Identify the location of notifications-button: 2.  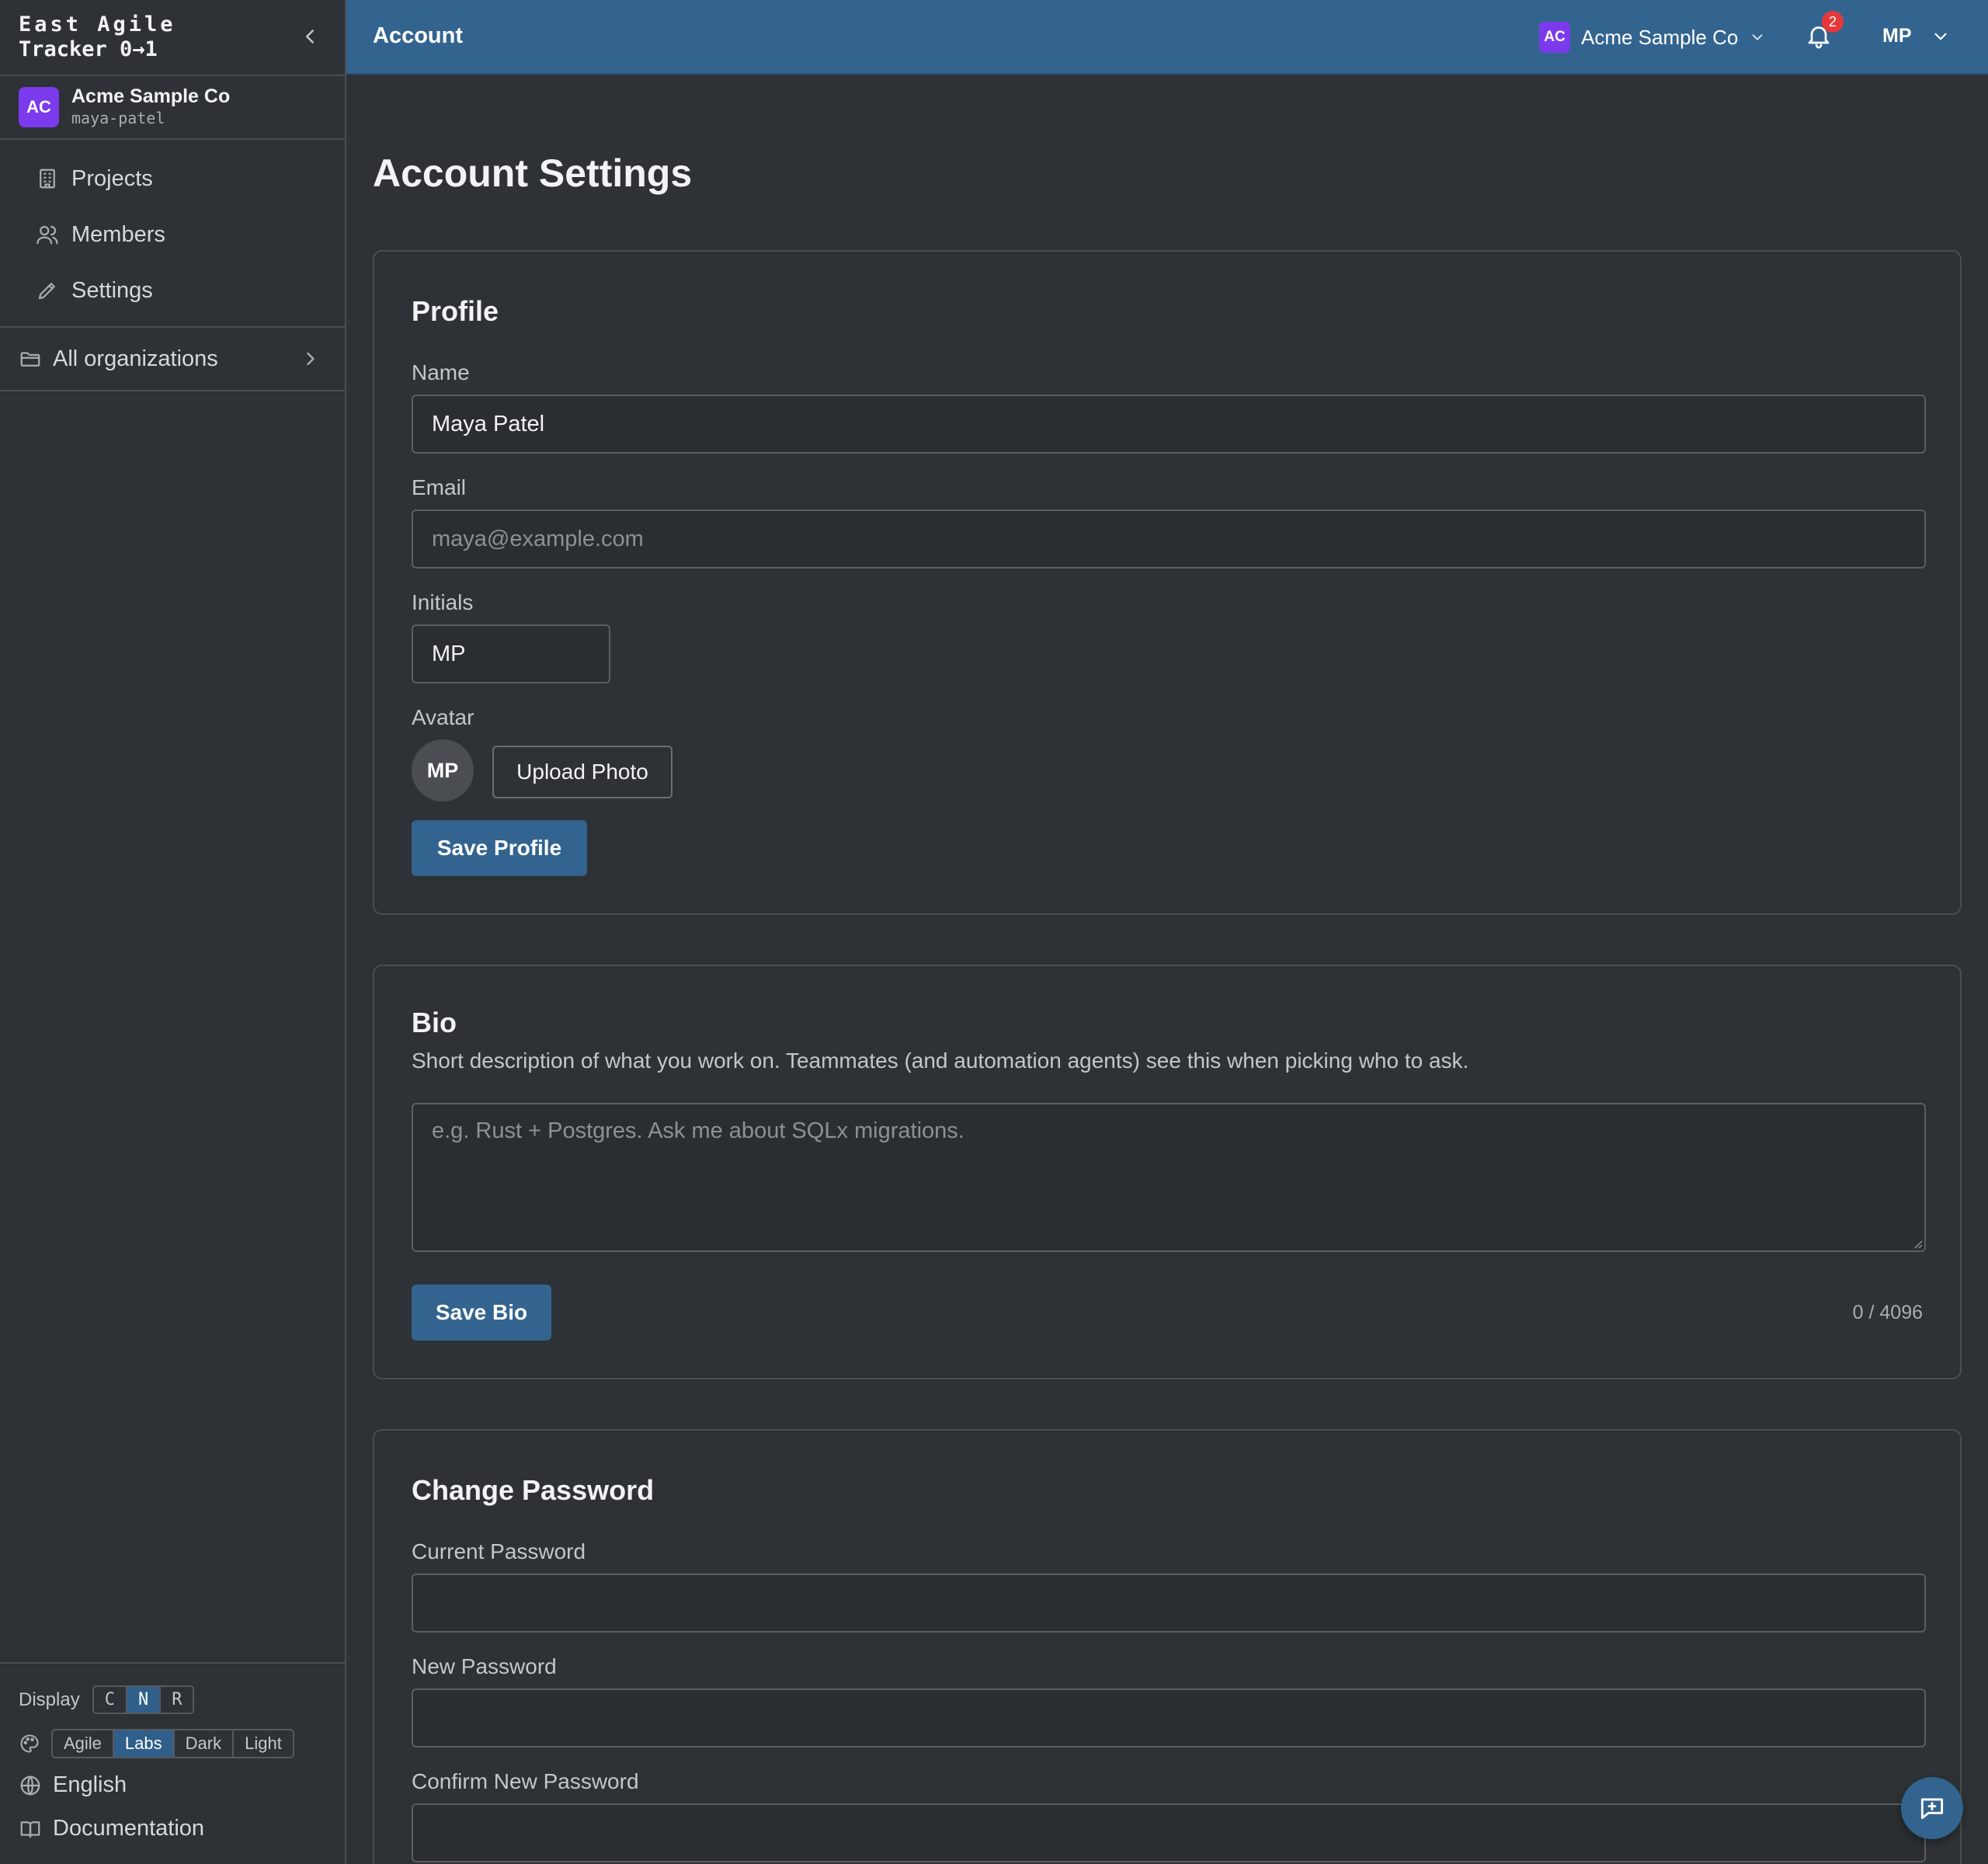
(1825, 32).